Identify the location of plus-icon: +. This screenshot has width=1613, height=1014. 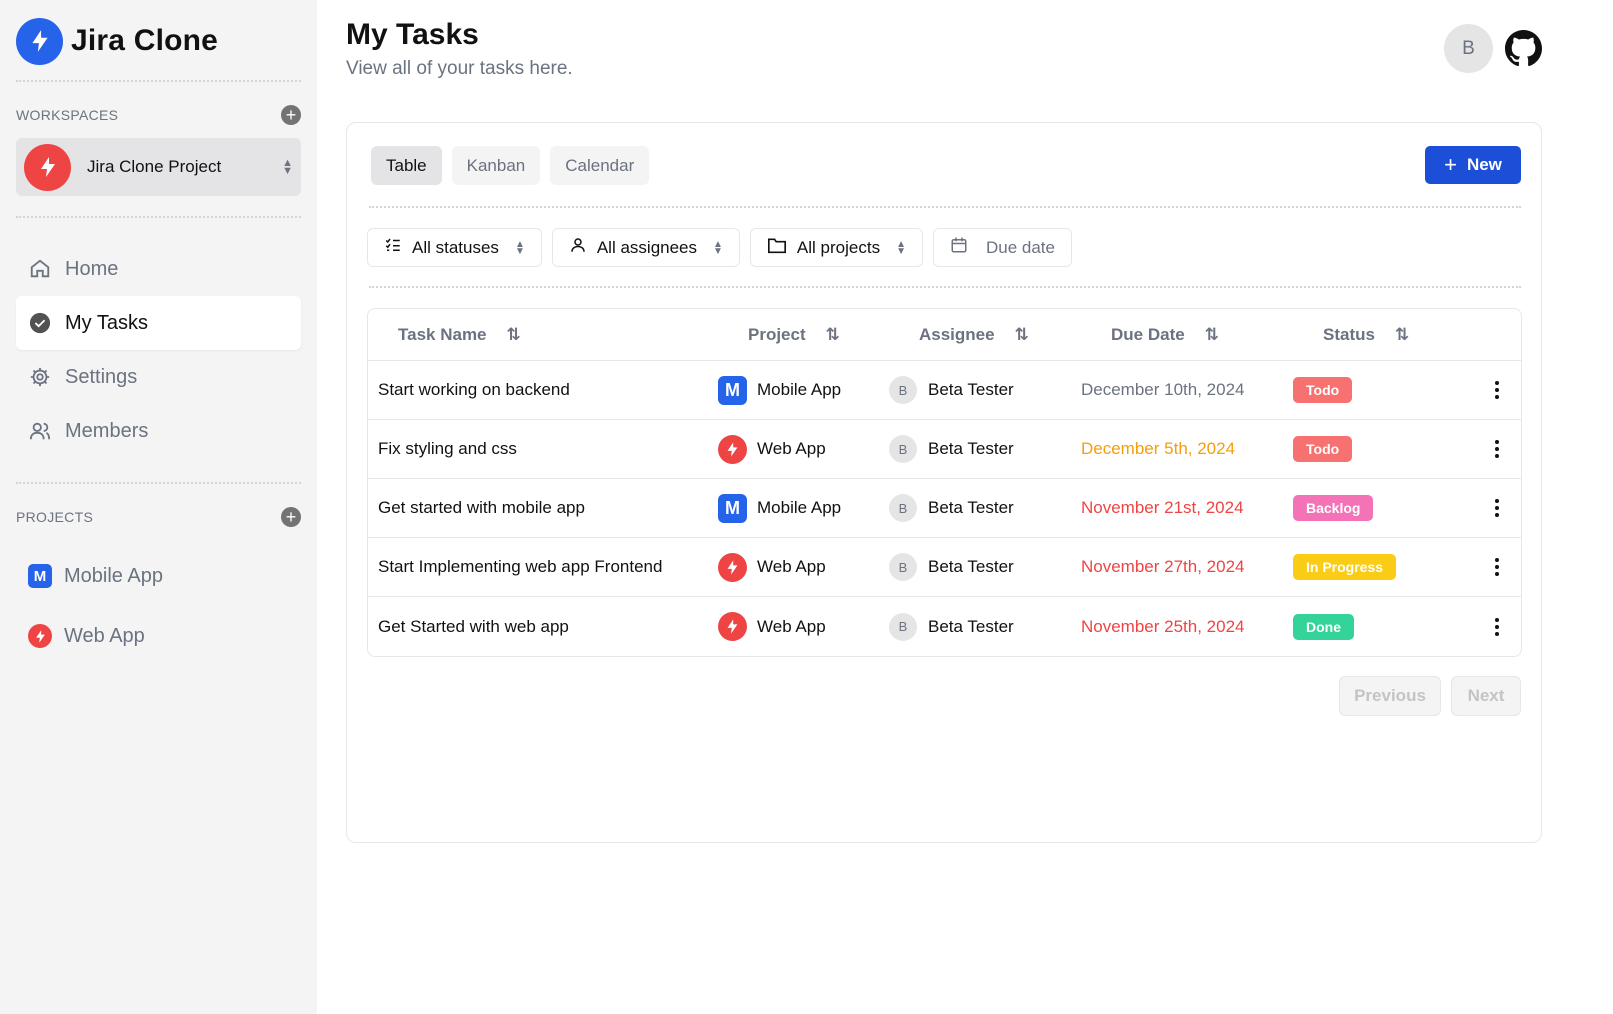
(1450, 164).